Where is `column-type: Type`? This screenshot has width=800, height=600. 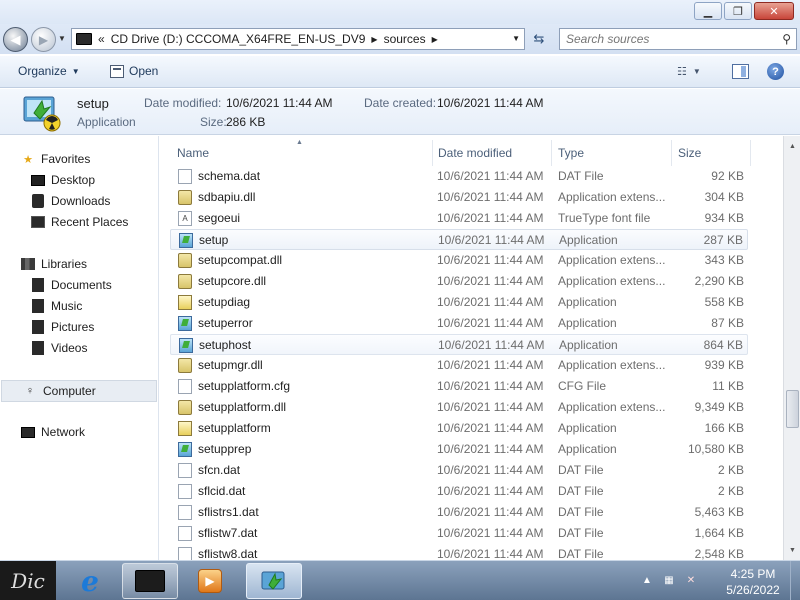
column-type: Type is located at coordinates (612, 153).